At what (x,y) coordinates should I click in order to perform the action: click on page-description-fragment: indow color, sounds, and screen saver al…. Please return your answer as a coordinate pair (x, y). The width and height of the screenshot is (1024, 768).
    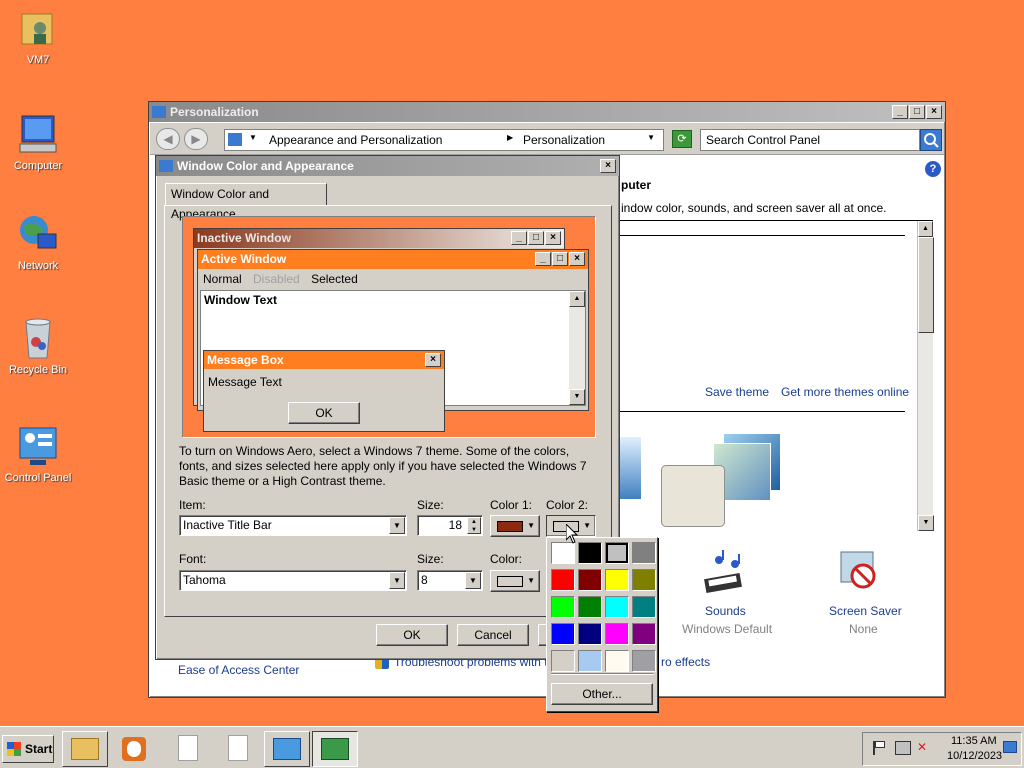
    Looking at the image, I should click on (754, 208).